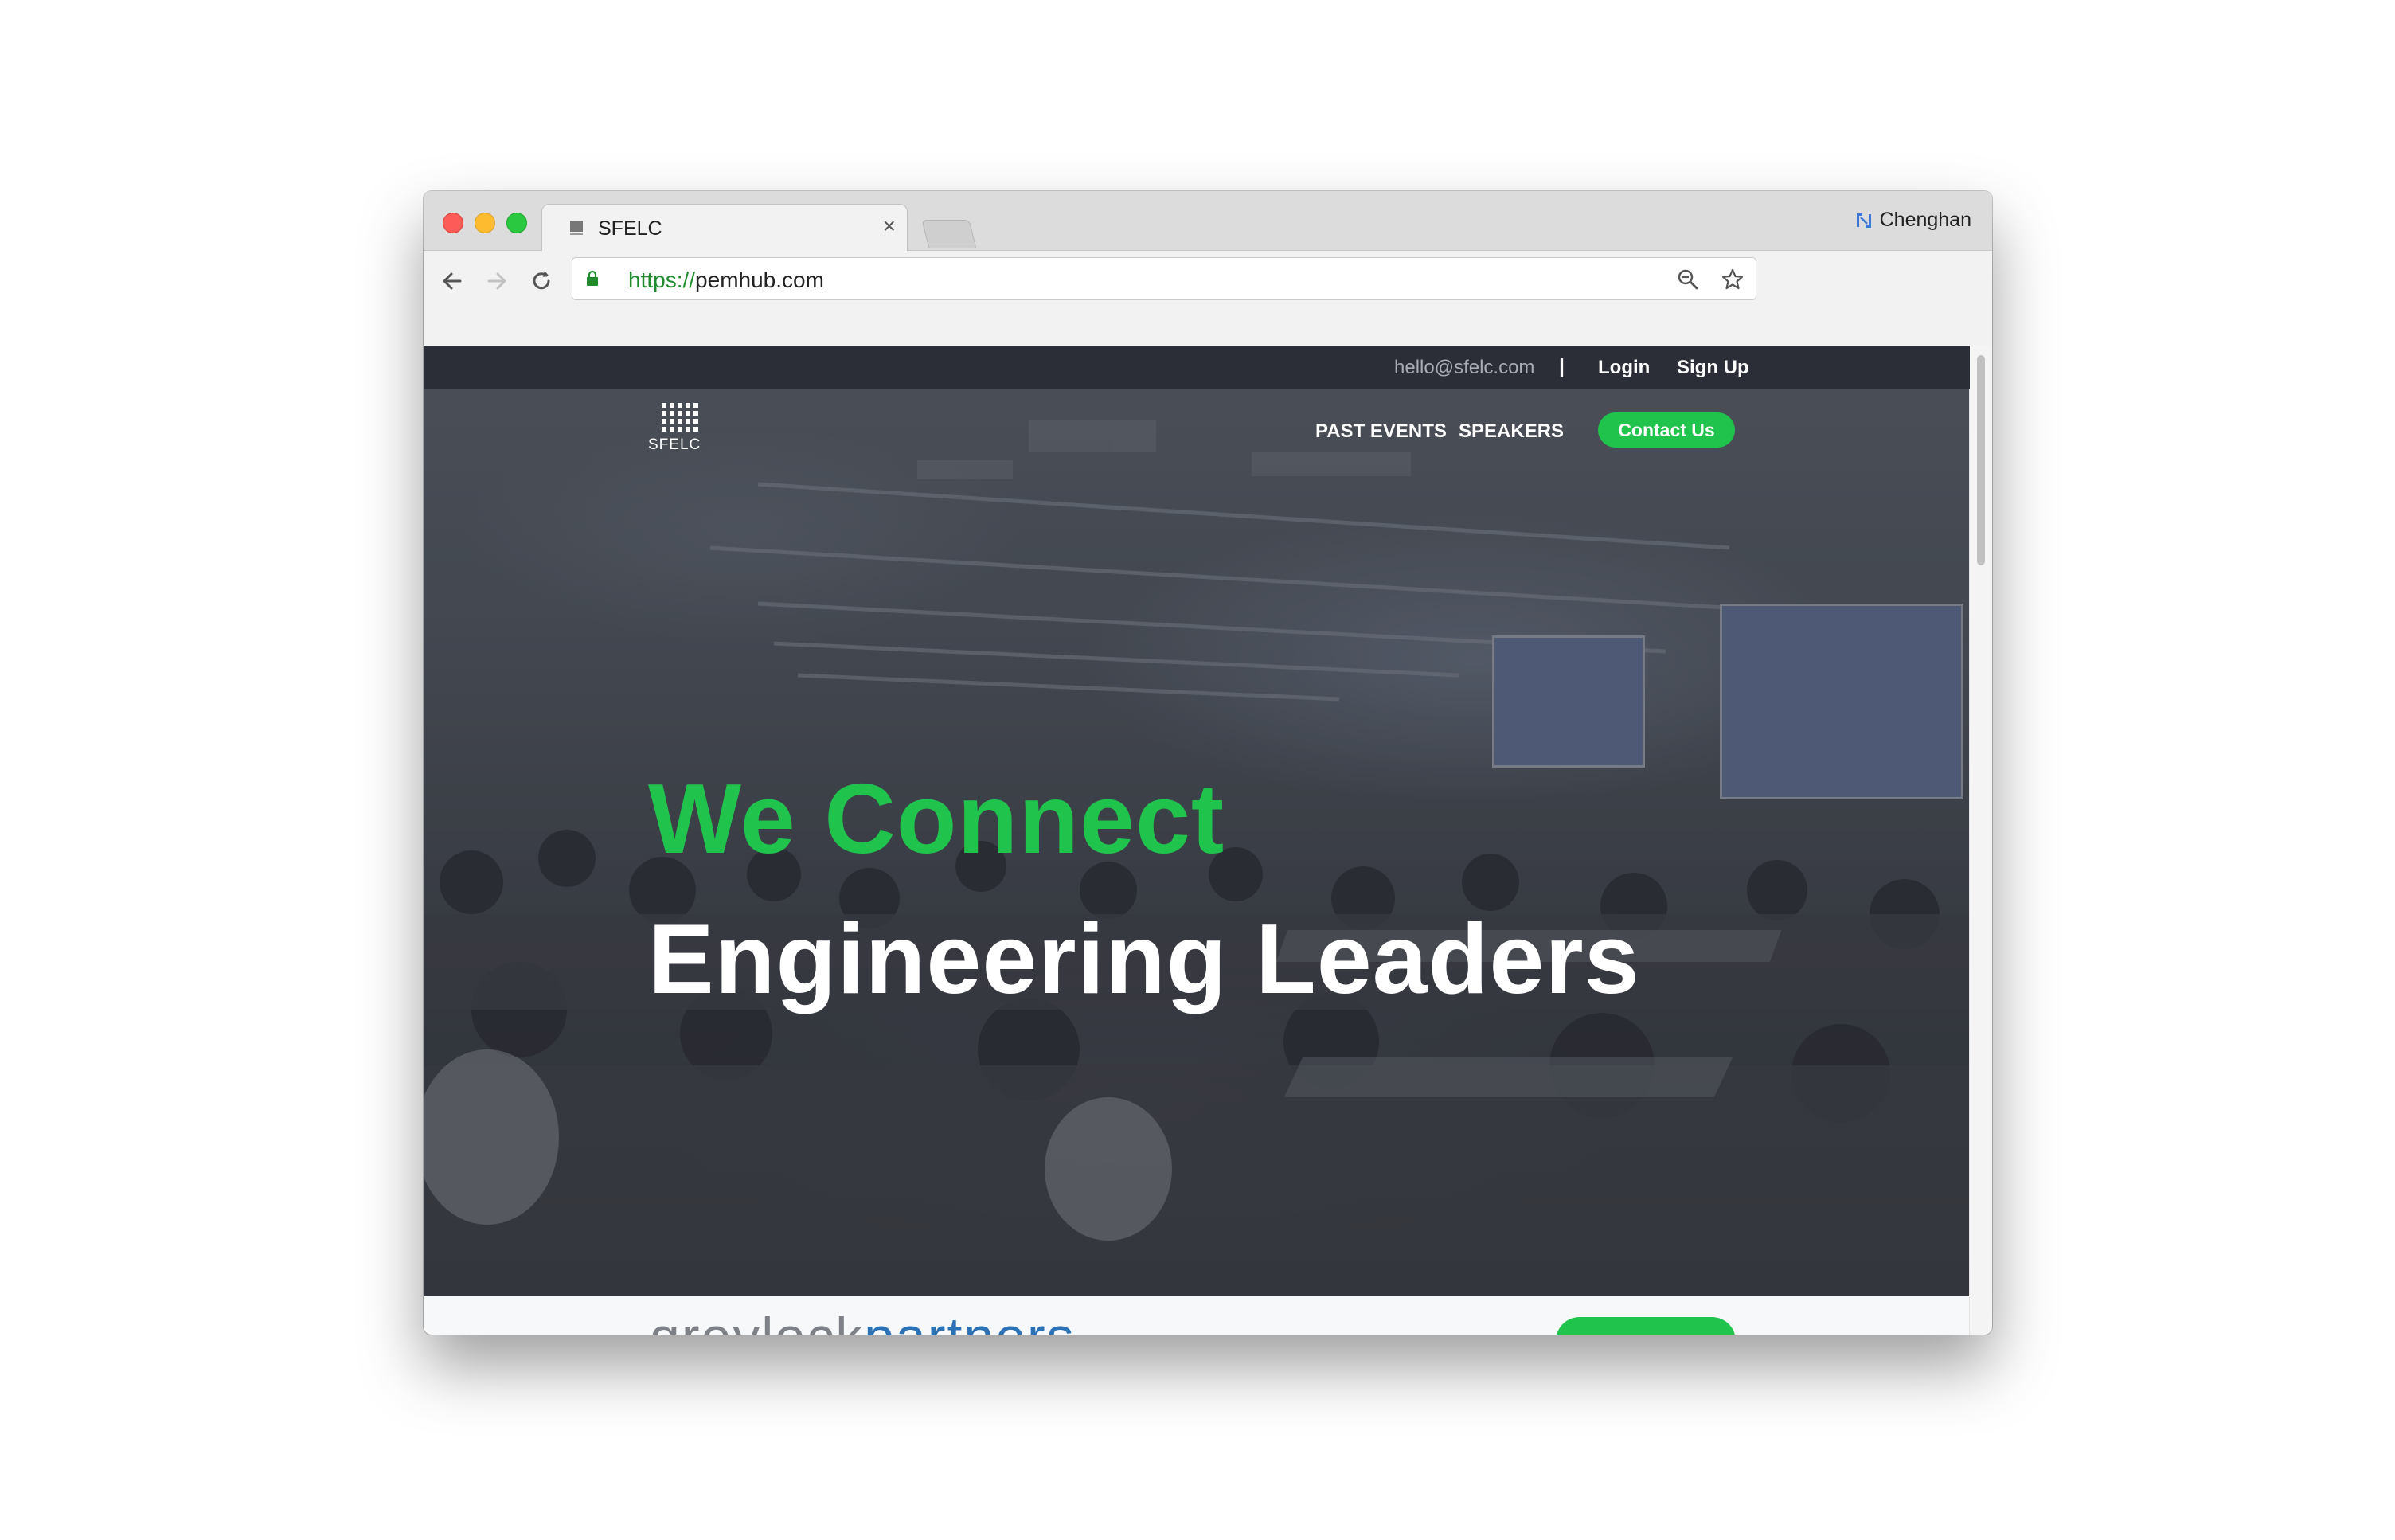 This screenshot has width=2395, height=1540. Describe the element at coordinates (516, 223) in the screenshot. I see `zoom-window-button` at that location.